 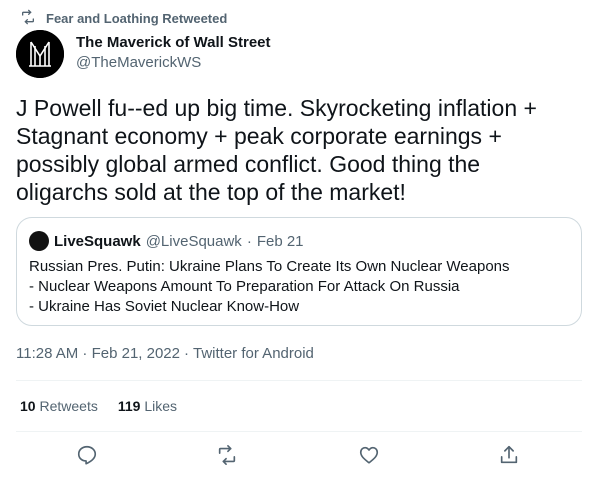 I want to click on quoted-display-name: LiveSquawk, so click(x=97, y=241).